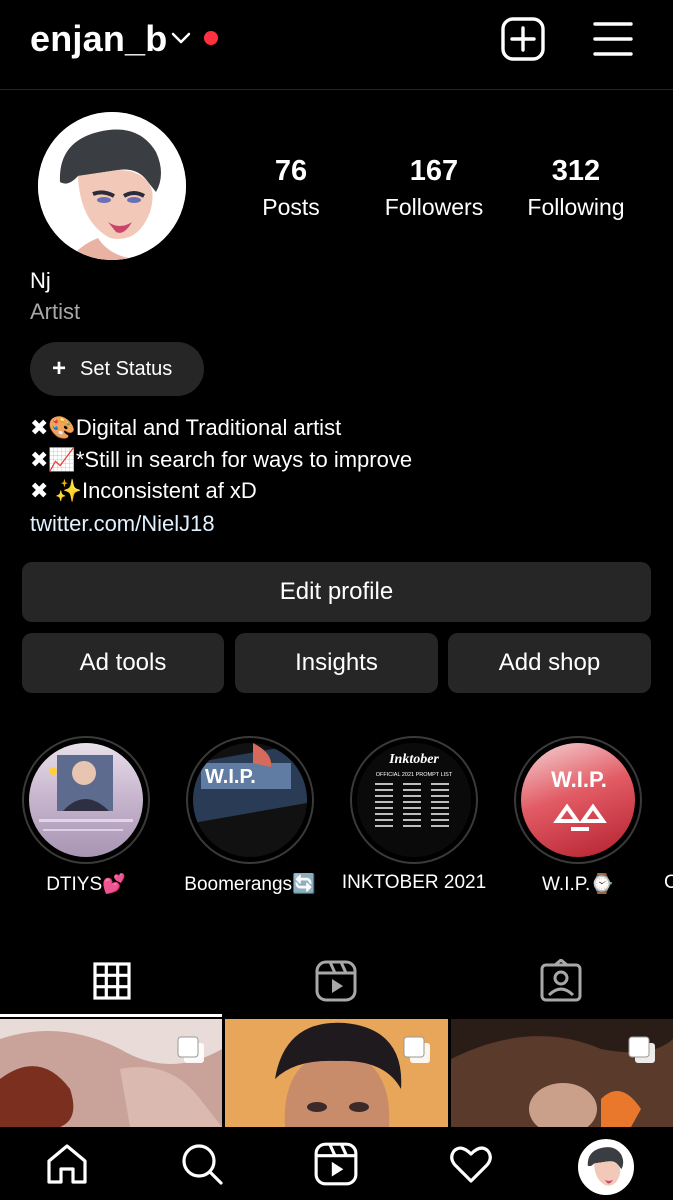 This screenshot has width=673, height=1200. What do you see at coordinates (414, 800) in the screenshot?
I see `highlight-cover: Inktober OFFICIAL 2021 PROMPT LIST` at bounding box center [414, 800].